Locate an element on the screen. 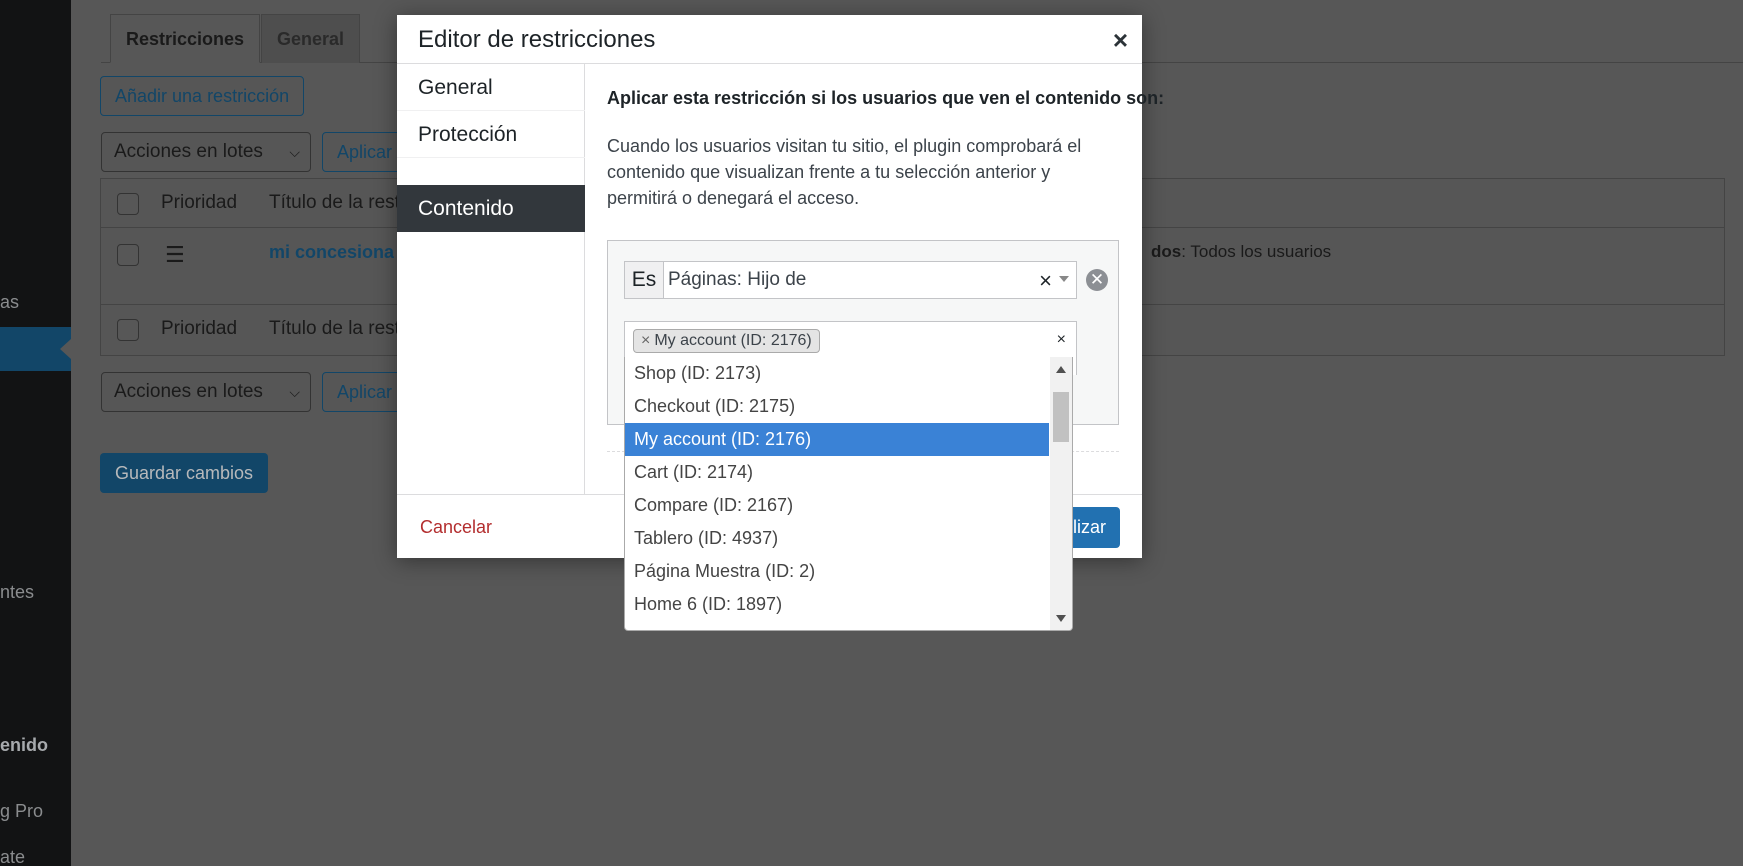  admin-sidebar: as ntes enido g Pro ate is located at coordinates (35, 433).